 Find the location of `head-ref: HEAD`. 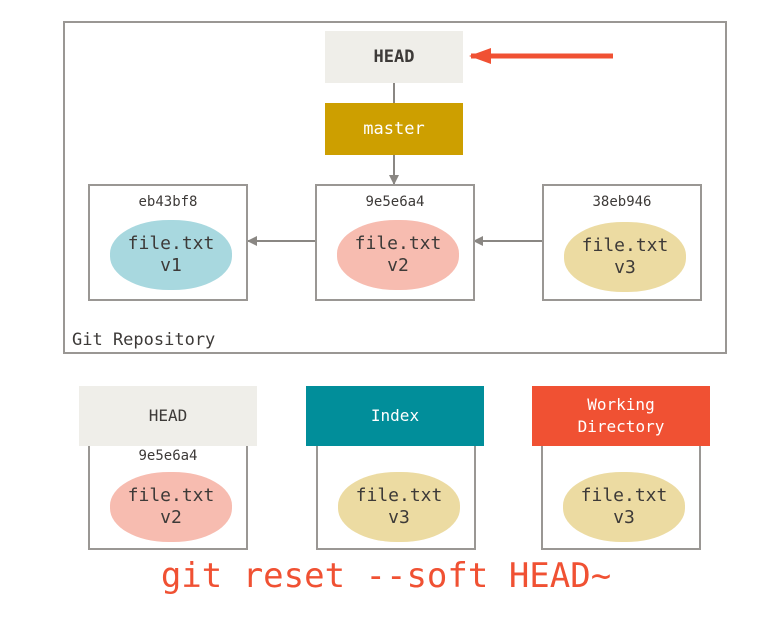

head-ref: HEAD is located at coordinates (394, 57).